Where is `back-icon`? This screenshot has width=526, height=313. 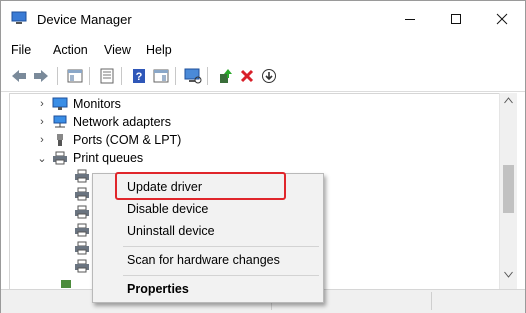
back-icon is located at coordinates (19, 76).